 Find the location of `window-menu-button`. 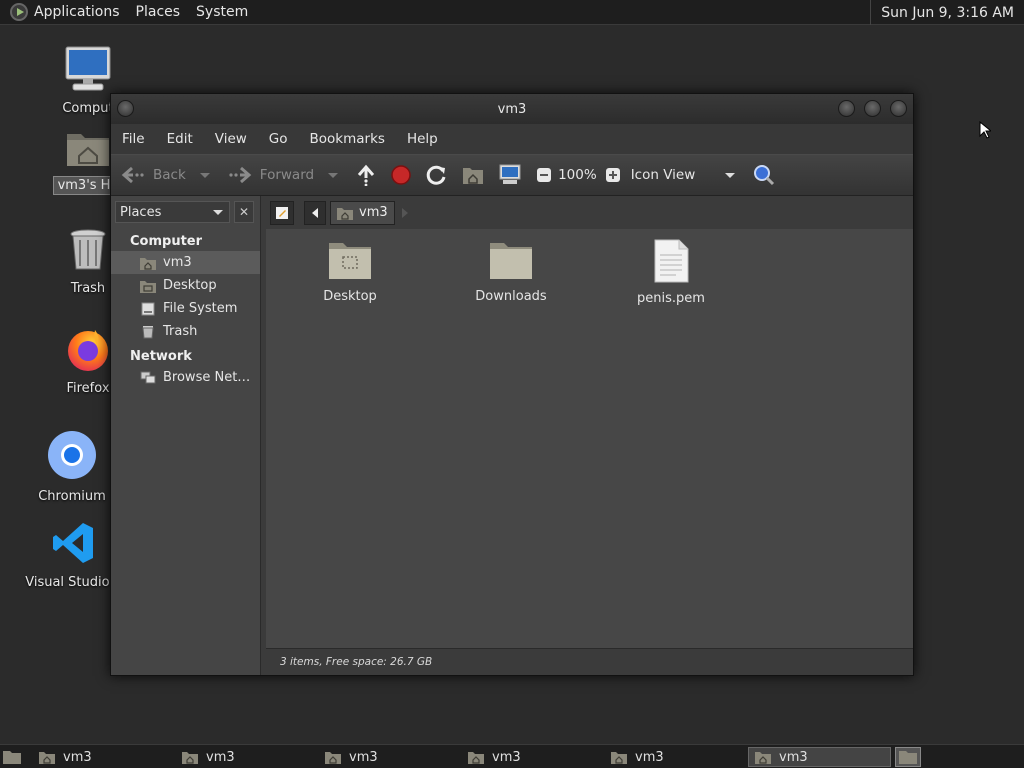

window-menu-button is located at coordinates (125, 108).